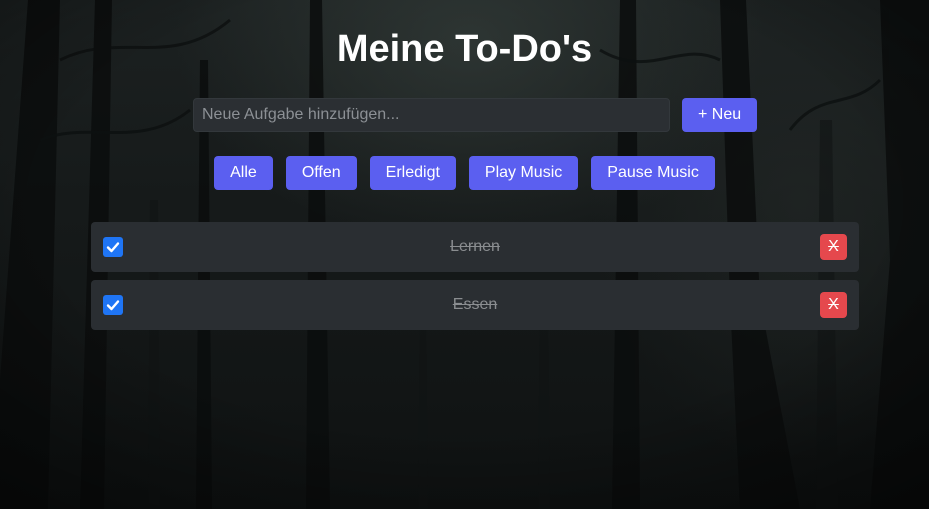 The width and height of the screenshot is (929, 509). What do you see at coordinates (464, 49) in the screenshot?
I see `page-title: Meine To-Do's` at bounding box center [464, 49].